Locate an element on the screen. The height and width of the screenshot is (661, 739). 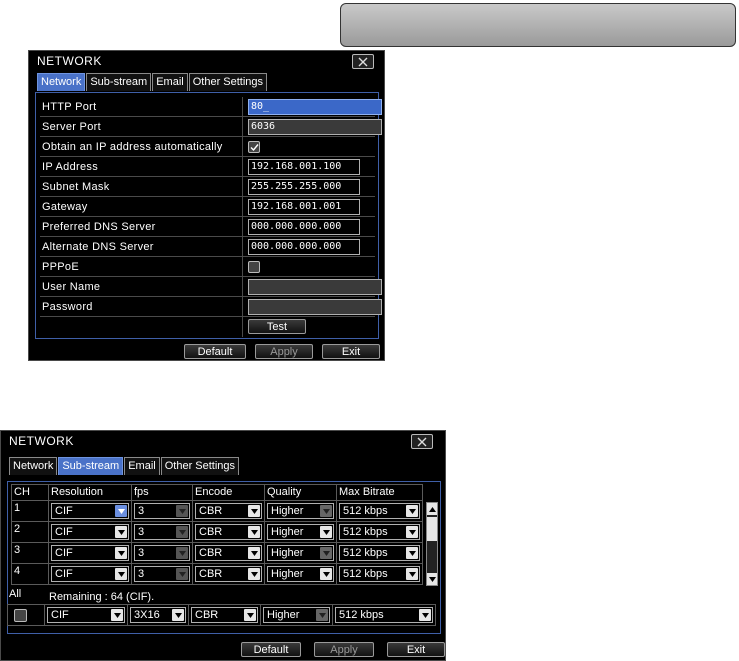
user-name-label: User Name is located at coordinates (141, 287).